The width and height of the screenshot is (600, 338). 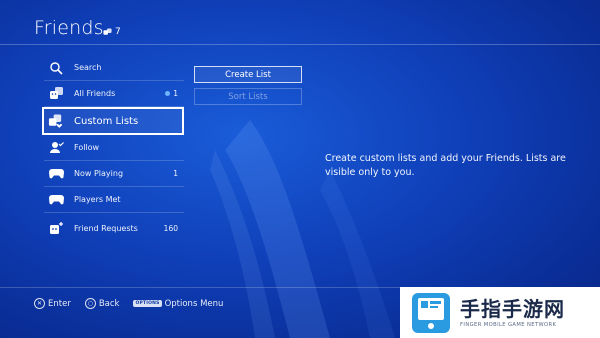 I want to click on sidebar-item-follow: Follow, so click(x=114, y=148).